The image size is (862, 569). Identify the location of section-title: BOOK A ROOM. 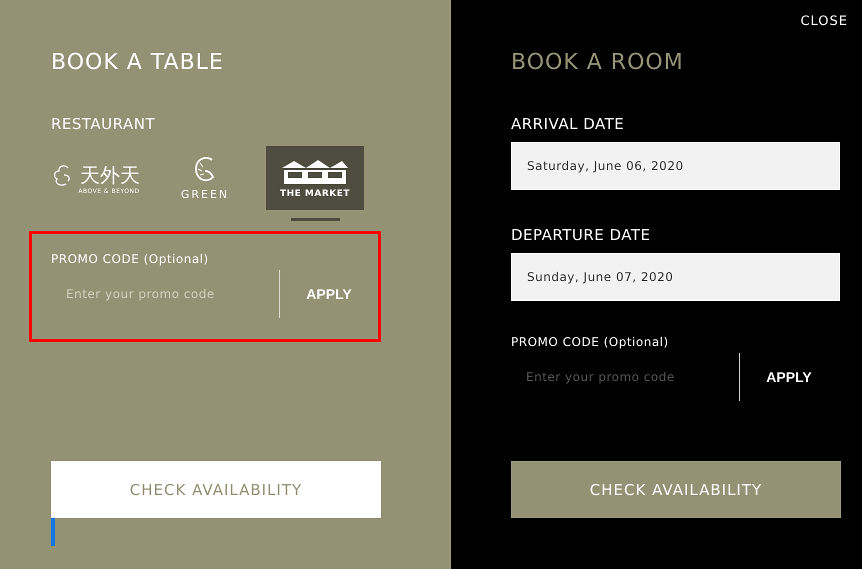
(598, 63).